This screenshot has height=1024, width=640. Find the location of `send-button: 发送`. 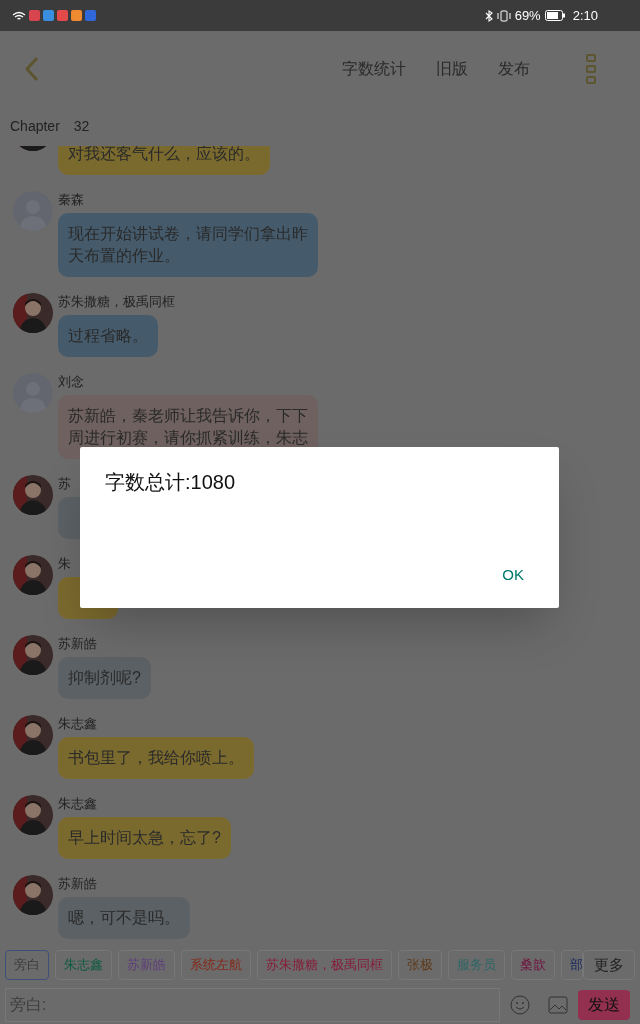

send-button: 发送 is located at coordinates (604, 1004).